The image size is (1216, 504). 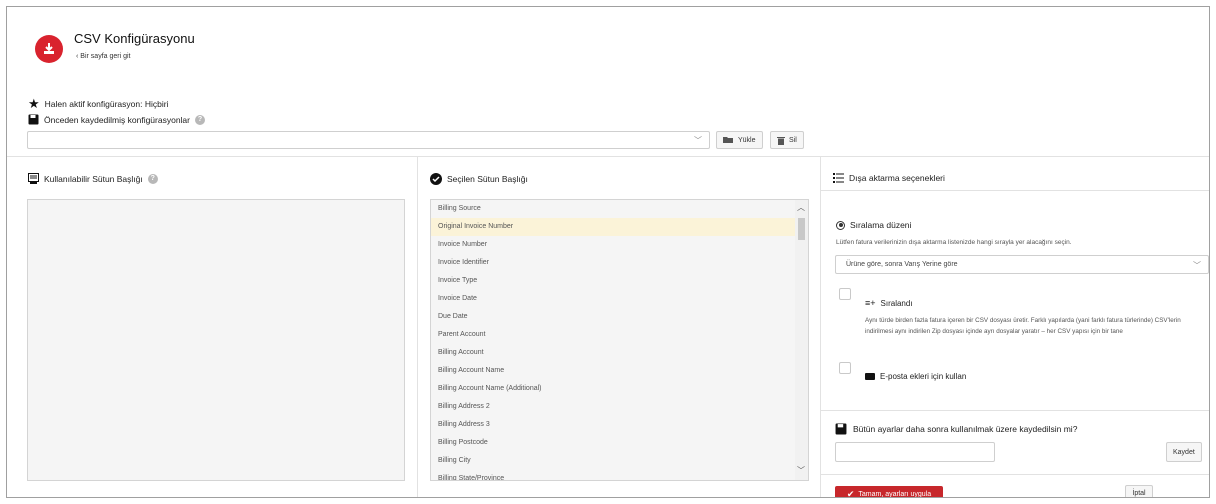 What do you see at coordinates (613, 407) in the screenshot?
I see `list-item: Billing Address 2` at bounding box center [613, 407].